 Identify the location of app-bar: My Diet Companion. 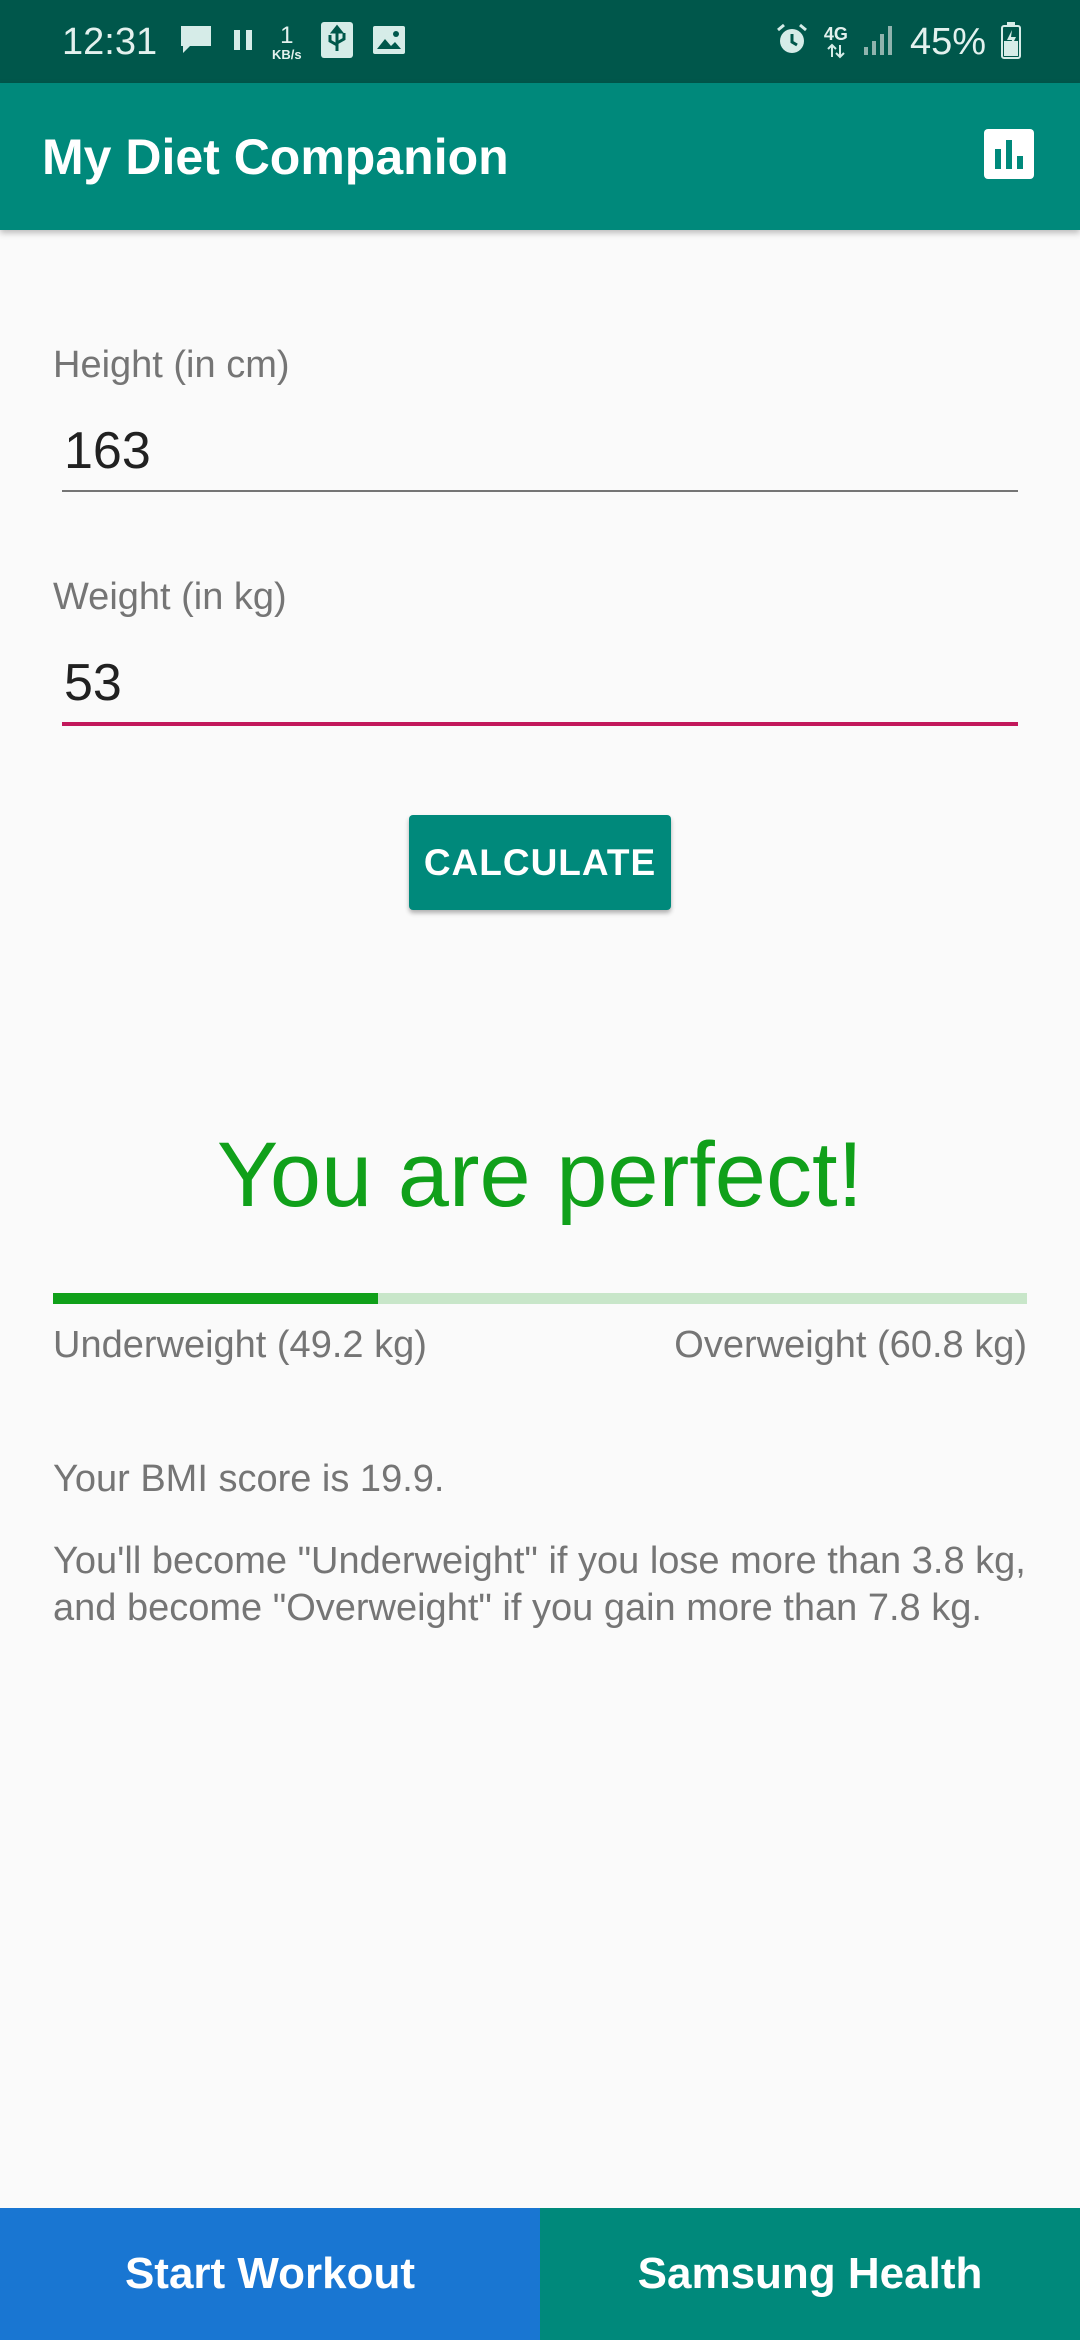
(540, 156).